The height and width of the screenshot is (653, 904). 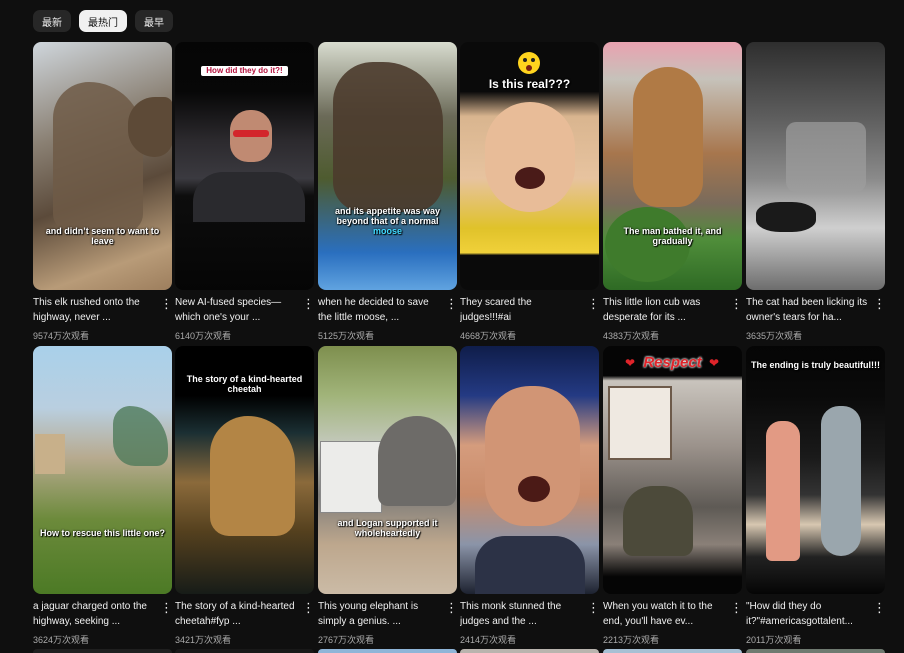 I want to click on thumbnail-caption: Is this real???, so click(x=529, y=84).